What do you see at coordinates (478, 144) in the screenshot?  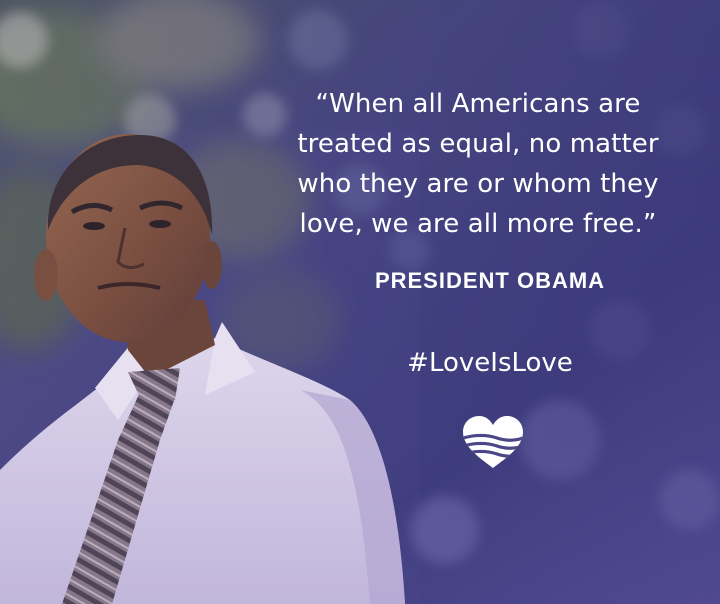 I see `quote-line: treated as equal, no matter` at bounding box center [478, 144].